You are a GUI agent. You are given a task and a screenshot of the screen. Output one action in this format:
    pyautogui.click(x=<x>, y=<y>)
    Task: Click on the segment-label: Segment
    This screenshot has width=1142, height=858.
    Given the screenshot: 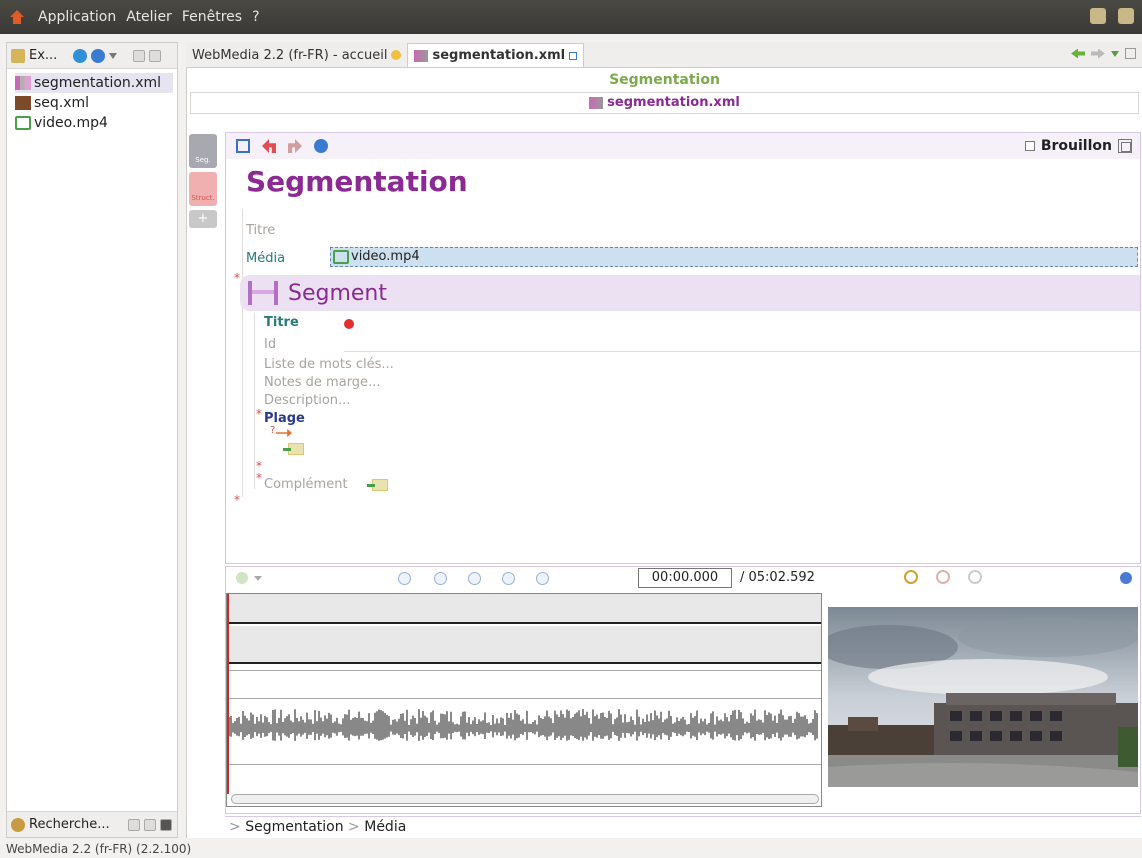 What is the action you would take?
    pyautogui.click(x=337, y=293)
    